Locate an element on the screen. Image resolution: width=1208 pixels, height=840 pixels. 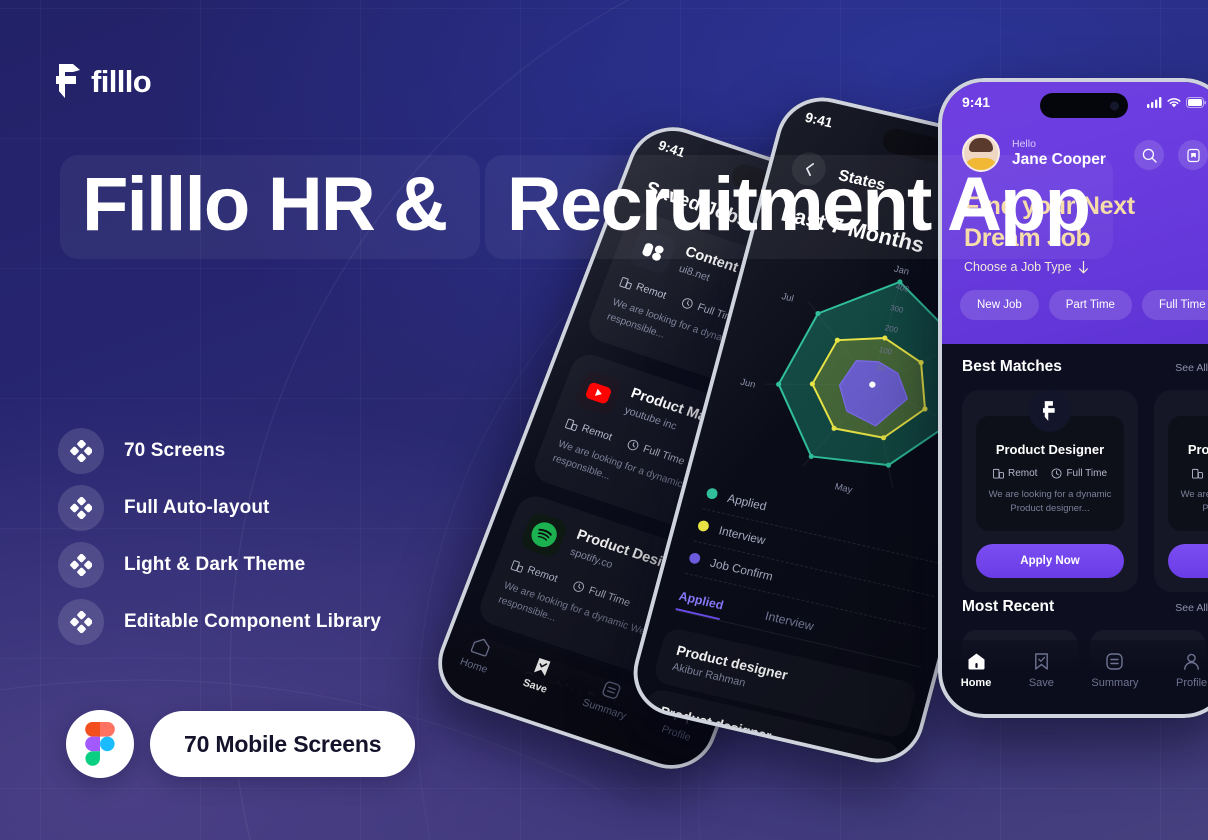
feature-item-component-library: Editable Component Library is located at coordinates (219, 621).